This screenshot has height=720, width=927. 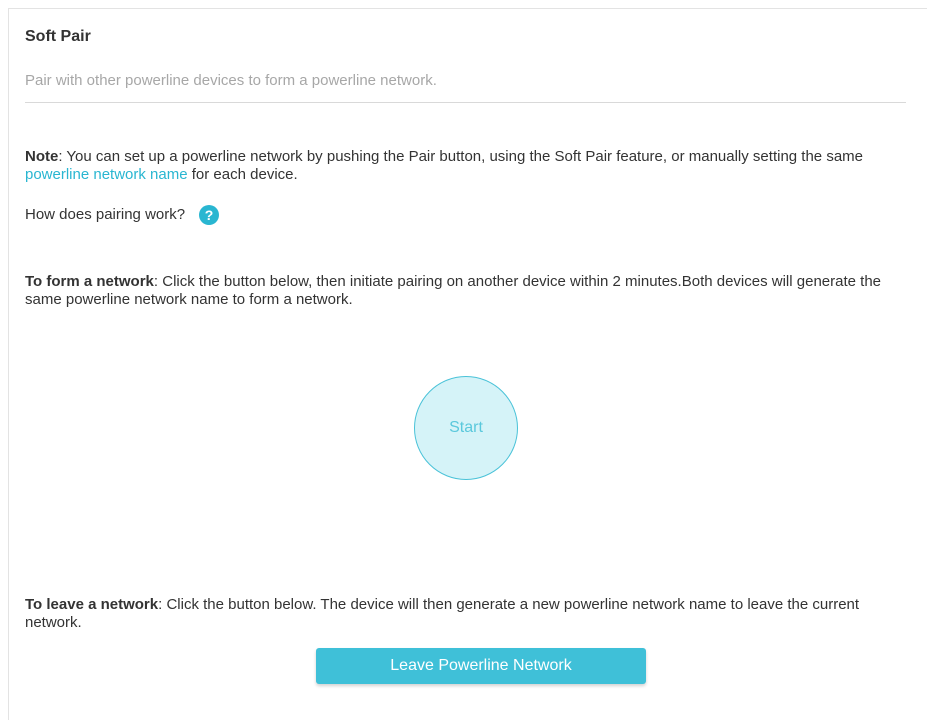 What do you see at coordinates (92, 604) in the screenshot?
I see `leave-network-label: To leave a network` at bounding box center [92, 604].